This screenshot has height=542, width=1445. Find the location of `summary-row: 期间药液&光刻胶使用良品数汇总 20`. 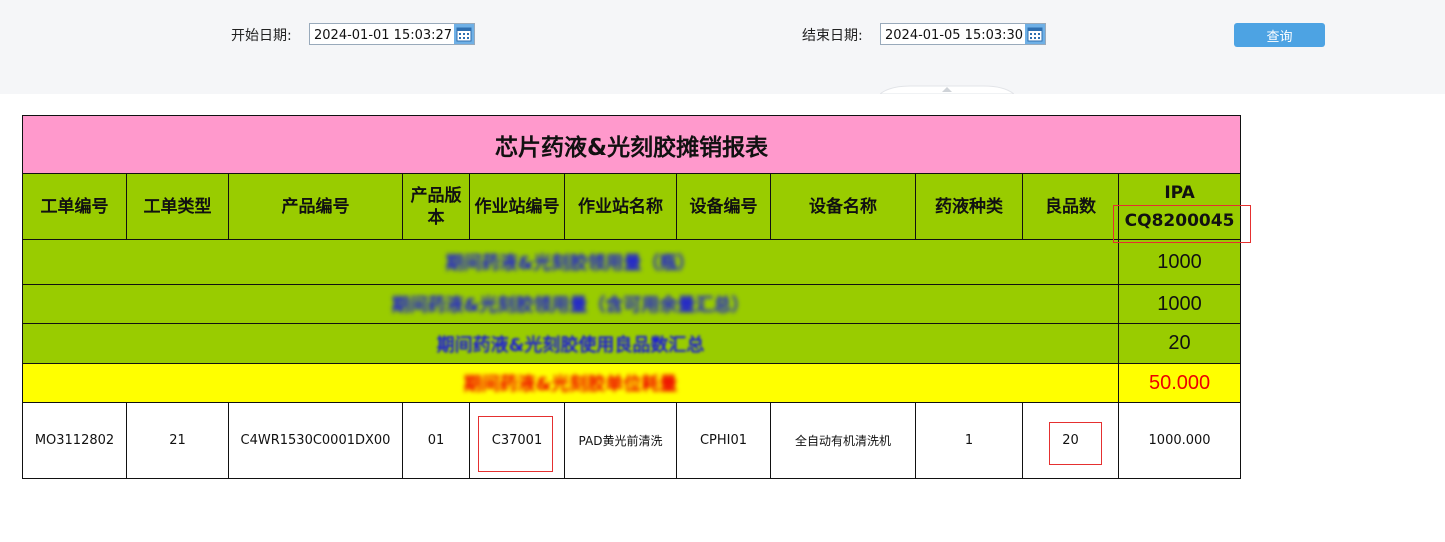

summary-row: 期间药液&光刻胶使用良品数汇总 20 is located at coordinates (632, 343).